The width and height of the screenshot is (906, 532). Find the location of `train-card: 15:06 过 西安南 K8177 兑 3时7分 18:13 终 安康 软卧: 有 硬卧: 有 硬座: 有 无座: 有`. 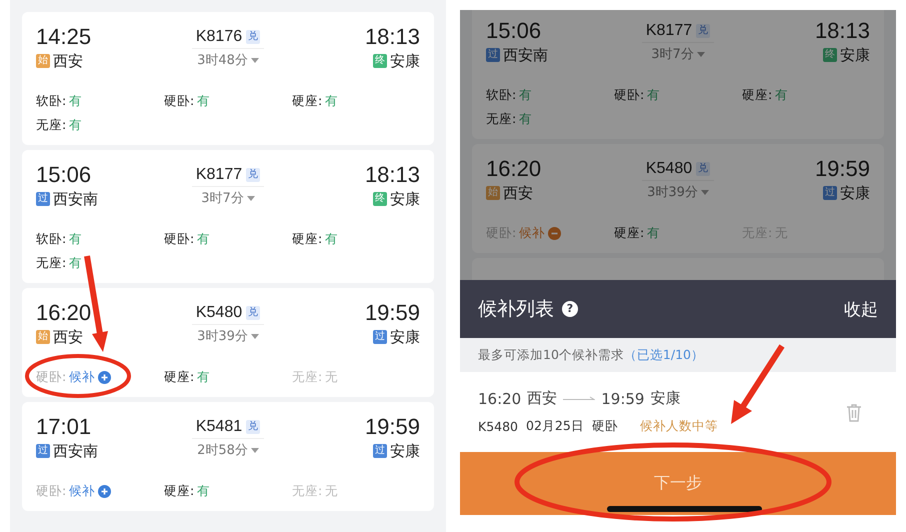

train-card: 15:06 过 西安南 K8177 兑 3时7分 18:13 终 安康 软卧: 有 硬卧: 有 硬座: 有 无座: 有 is located at coordinates (228, 216).